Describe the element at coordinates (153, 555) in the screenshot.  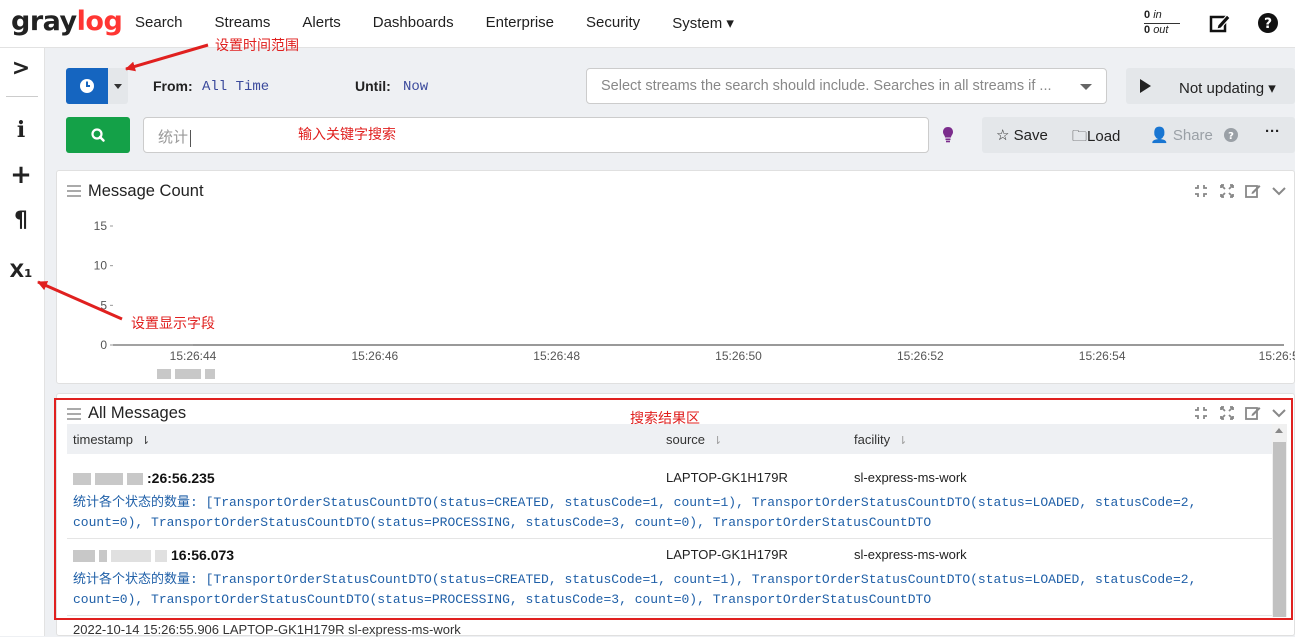
I see `message-timestamp: 16:56.073` at that location.